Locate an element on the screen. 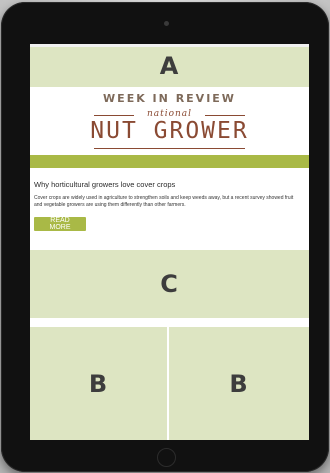  ad-slot-b-right: B is located at coordinates (239, 383).